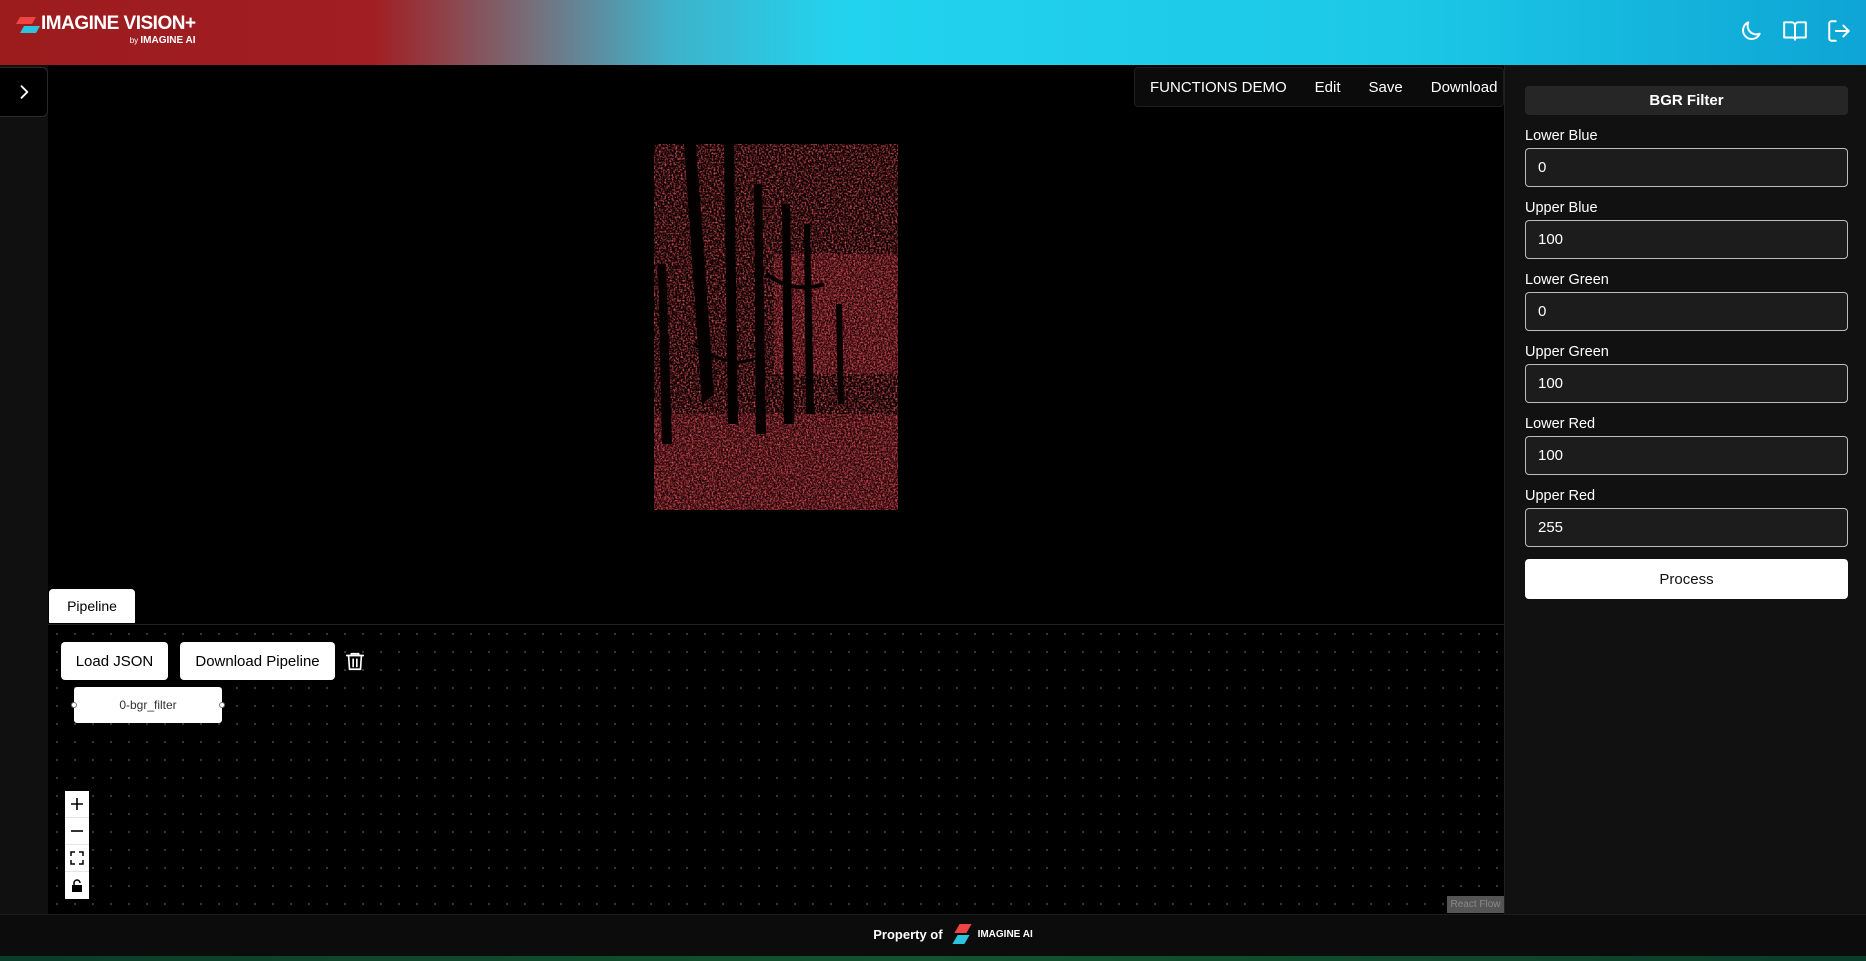  Describe the element at coordinates (74, 705) in the screenshot. I see `node-input-handle` at that location.